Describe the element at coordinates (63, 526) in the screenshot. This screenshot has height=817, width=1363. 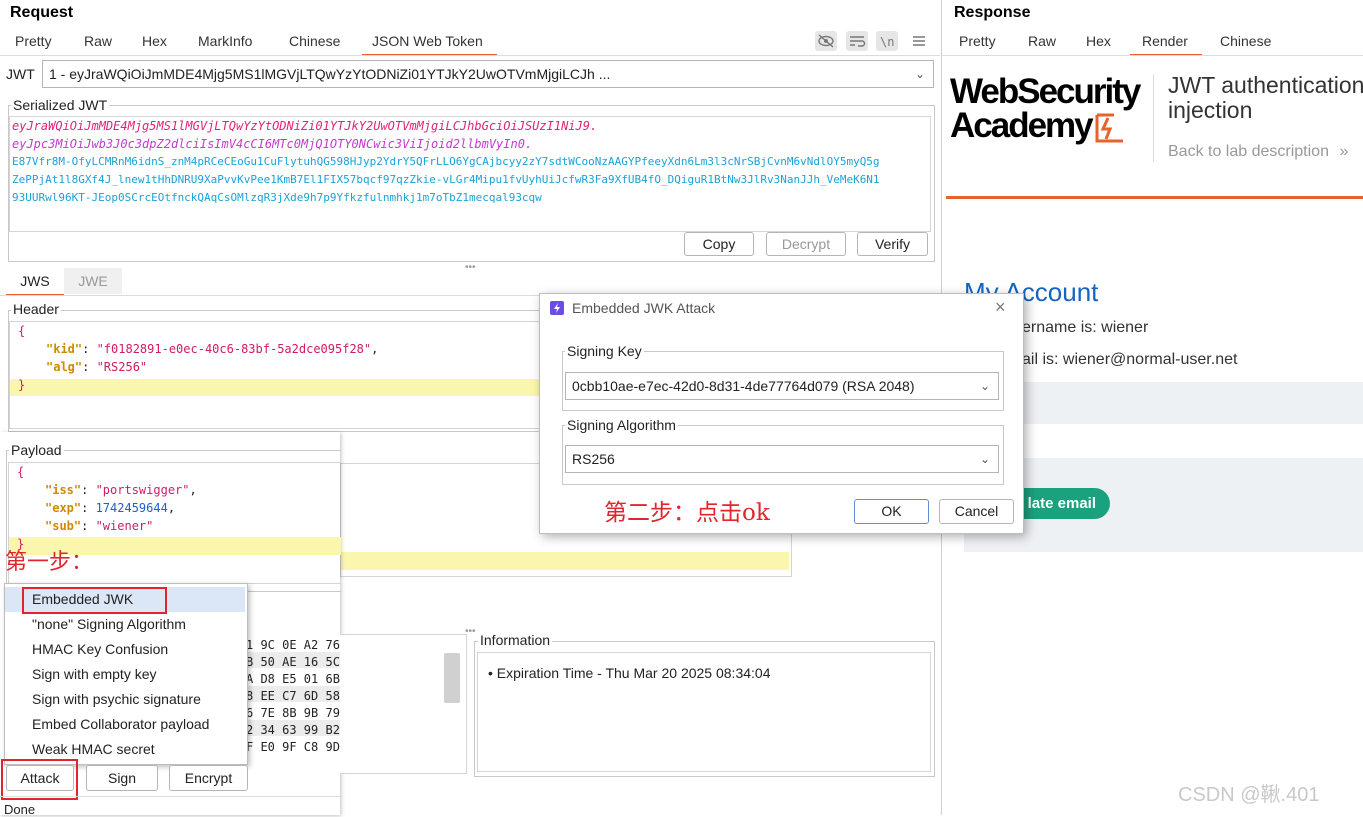
I see `payload-sub-key: "sub"` at that location.